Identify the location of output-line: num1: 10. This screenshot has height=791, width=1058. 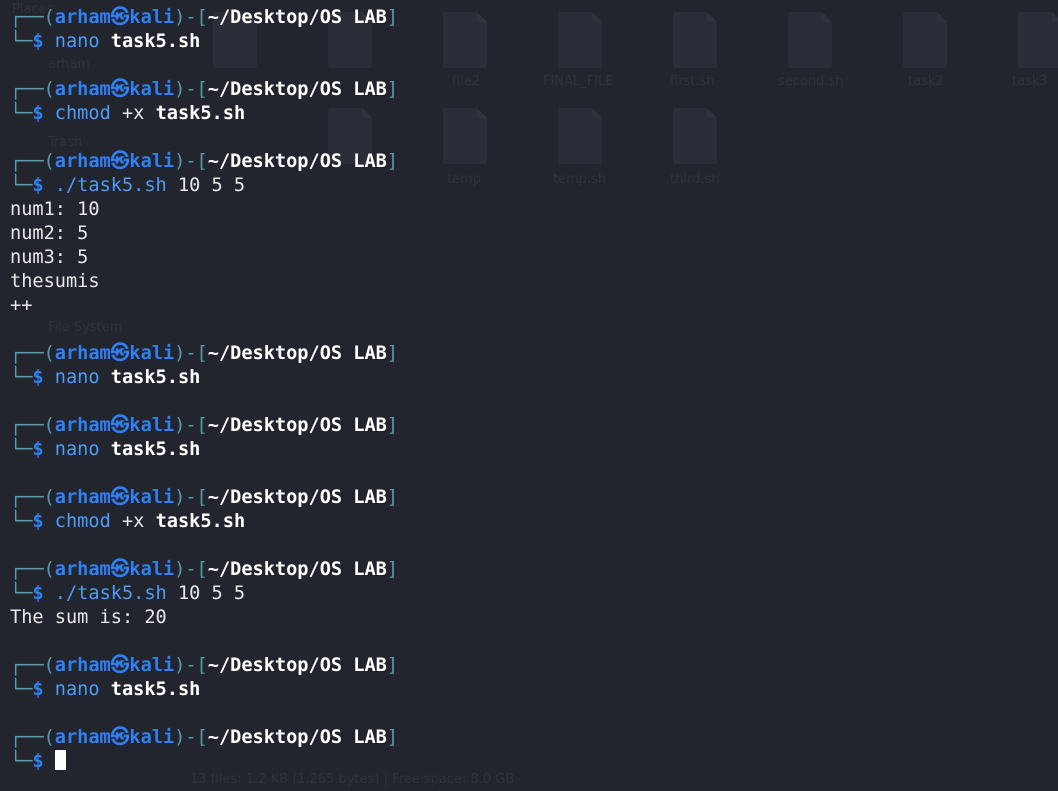
(55, 210).